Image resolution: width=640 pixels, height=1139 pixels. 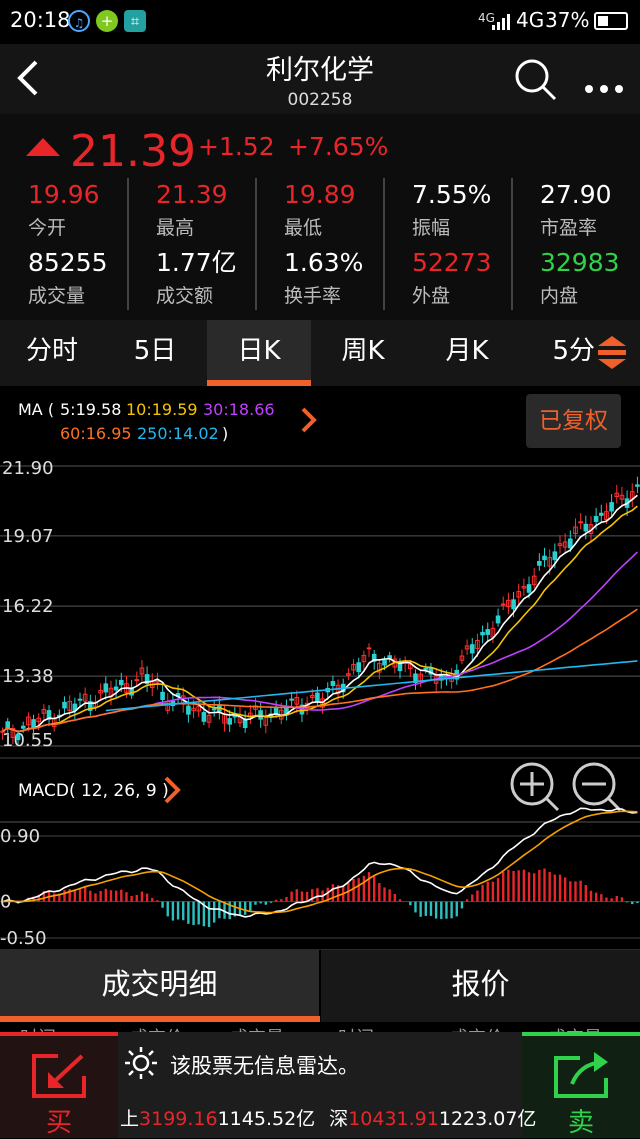 I want to click on macd-tick-label: 0.90, so click(x=20, y=836).